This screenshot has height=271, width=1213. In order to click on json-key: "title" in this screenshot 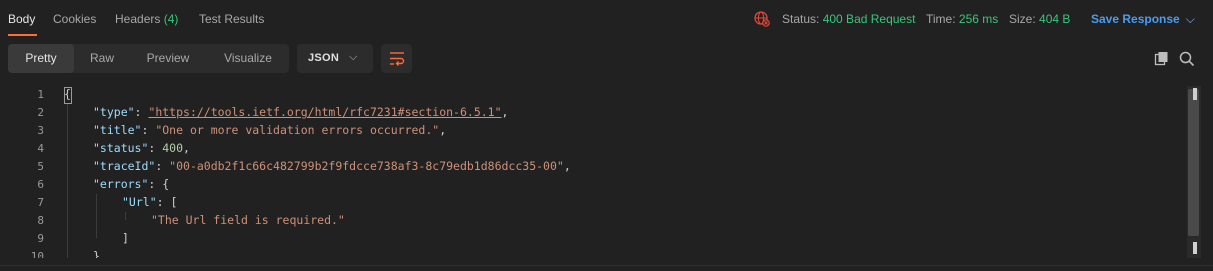, I will do `click(117, 130)`.